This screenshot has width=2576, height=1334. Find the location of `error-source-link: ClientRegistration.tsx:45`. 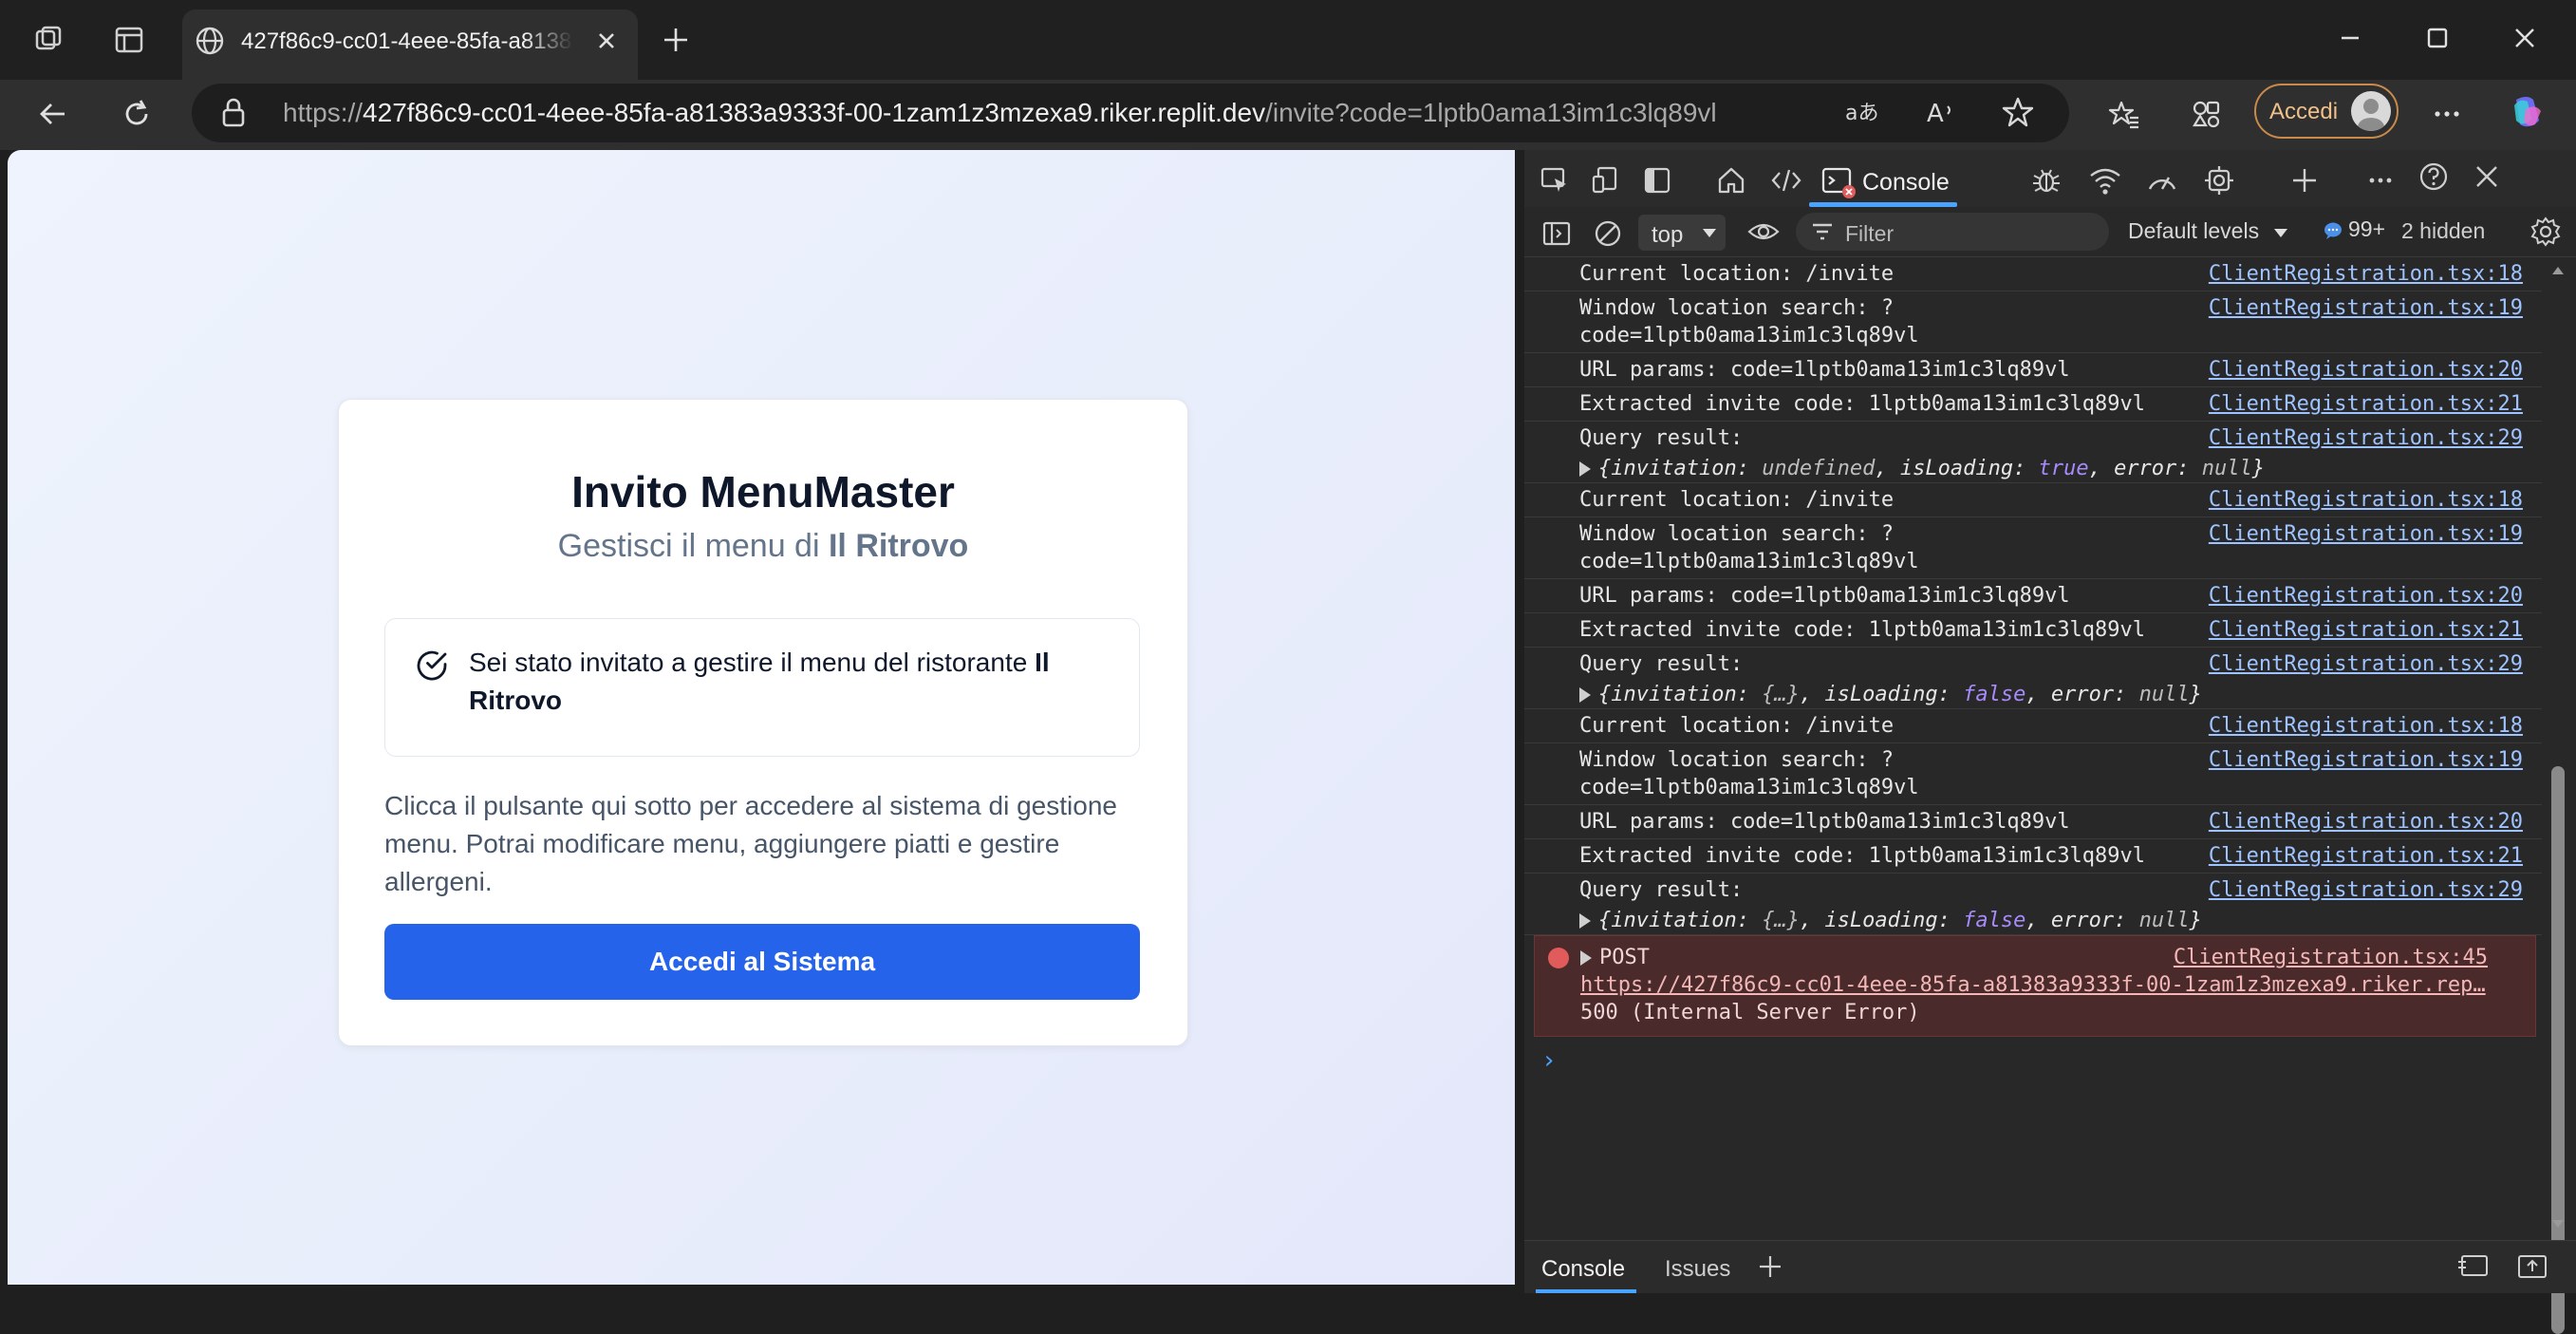

error-source-link: ClientRegistration.tsx:45 is located at coordinates (2331, 957).